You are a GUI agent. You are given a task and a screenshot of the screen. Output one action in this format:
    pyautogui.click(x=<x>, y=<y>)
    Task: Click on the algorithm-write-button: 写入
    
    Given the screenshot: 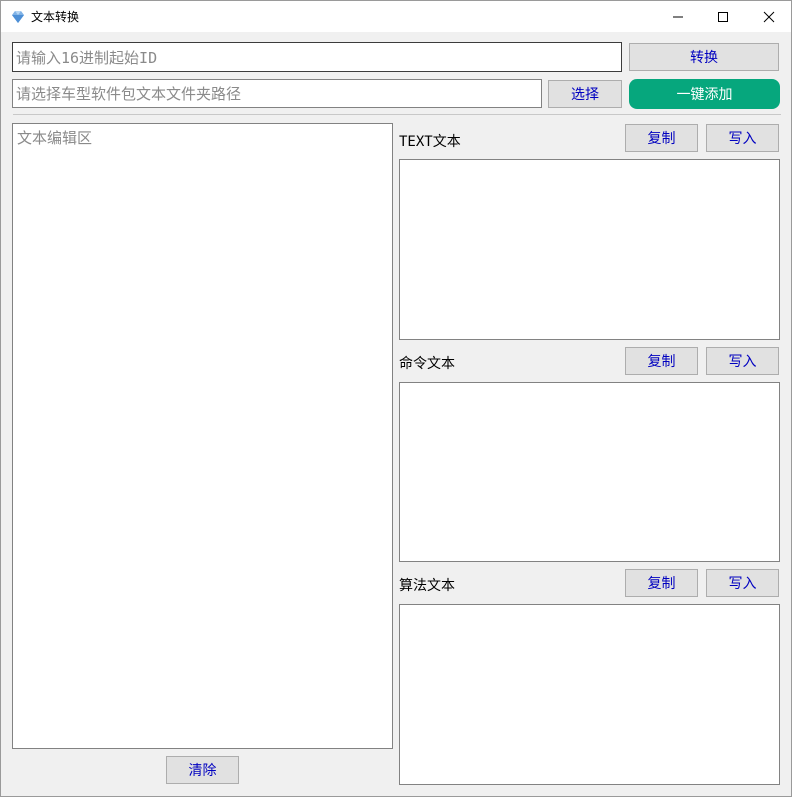 What is the action you would take?
    pyautogui.click(x=742, y=583)
    